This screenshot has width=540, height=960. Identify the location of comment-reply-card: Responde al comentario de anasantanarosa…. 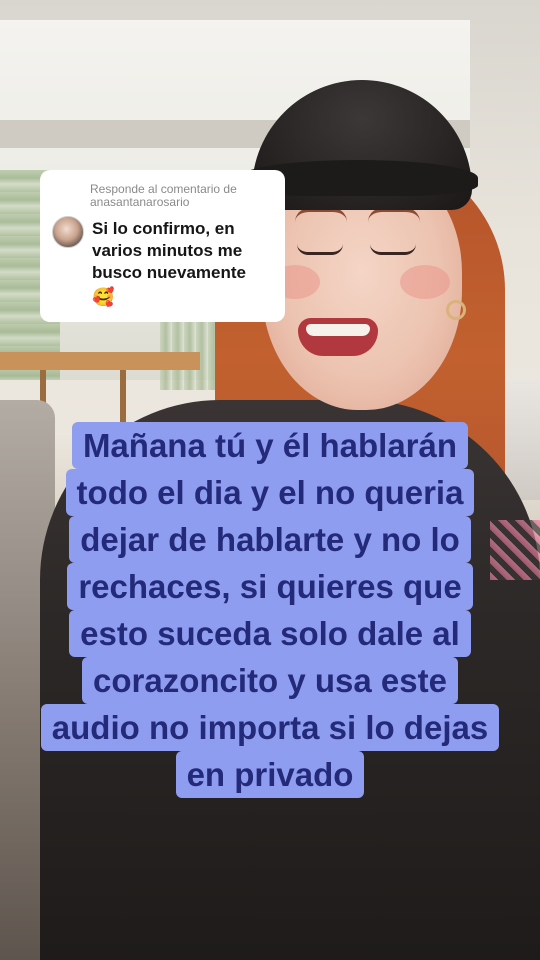
(162, 246).